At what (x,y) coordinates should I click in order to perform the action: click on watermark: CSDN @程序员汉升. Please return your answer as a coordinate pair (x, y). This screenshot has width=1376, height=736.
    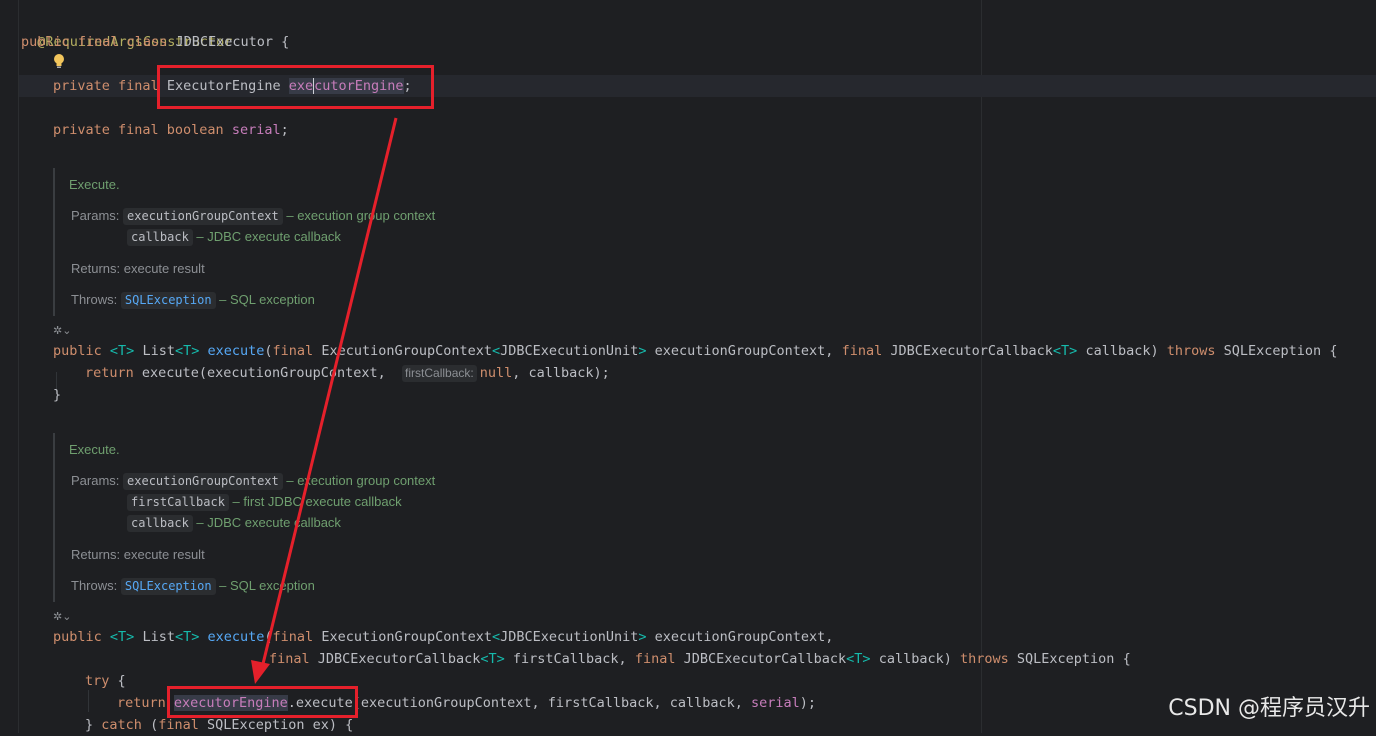
    Looking at the image, I should click on (1269, 708).